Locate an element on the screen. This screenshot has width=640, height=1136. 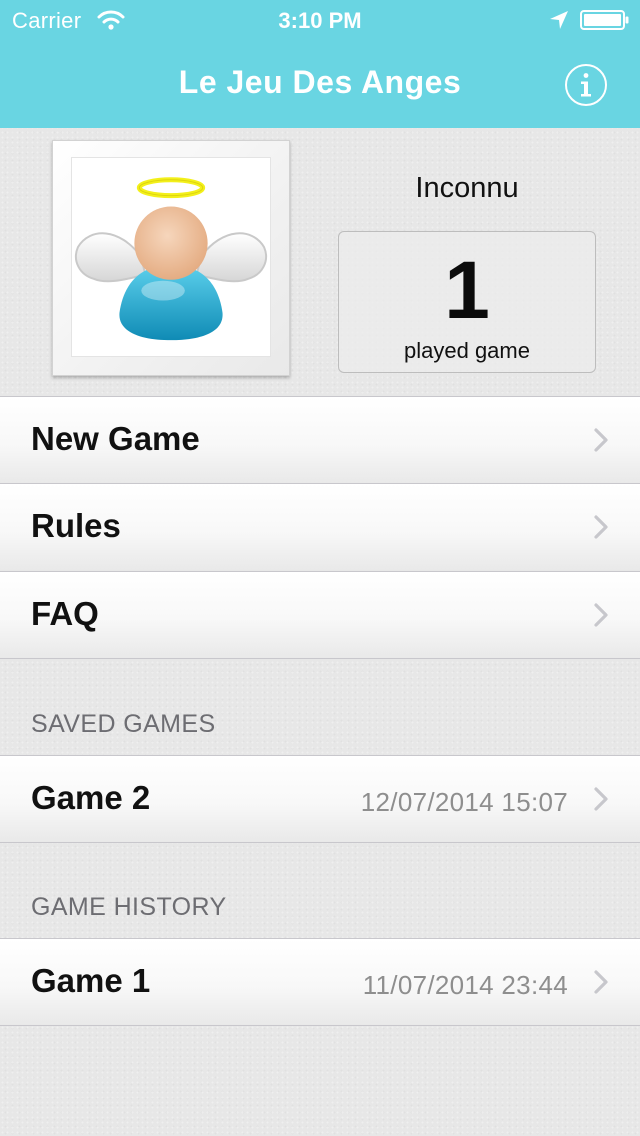
avatar-frame is located at coordinates (171, 258).